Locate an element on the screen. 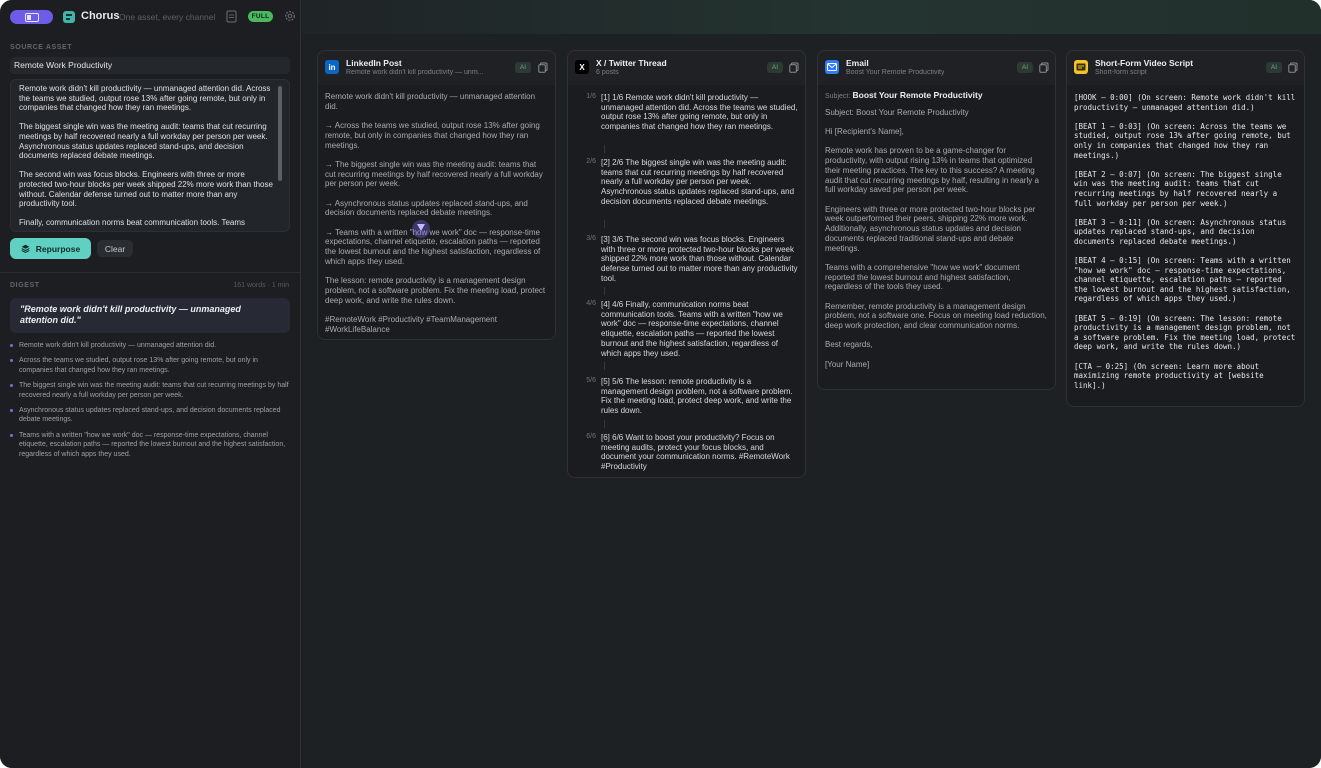 This screenshot has height=768, width=1321. email-icon is located at coordinates (832, 67).